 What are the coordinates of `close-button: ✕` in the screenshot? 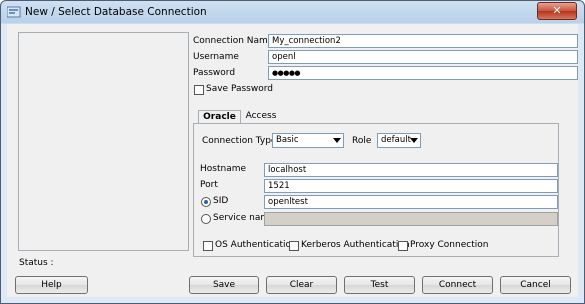 It's located at (557, 11).